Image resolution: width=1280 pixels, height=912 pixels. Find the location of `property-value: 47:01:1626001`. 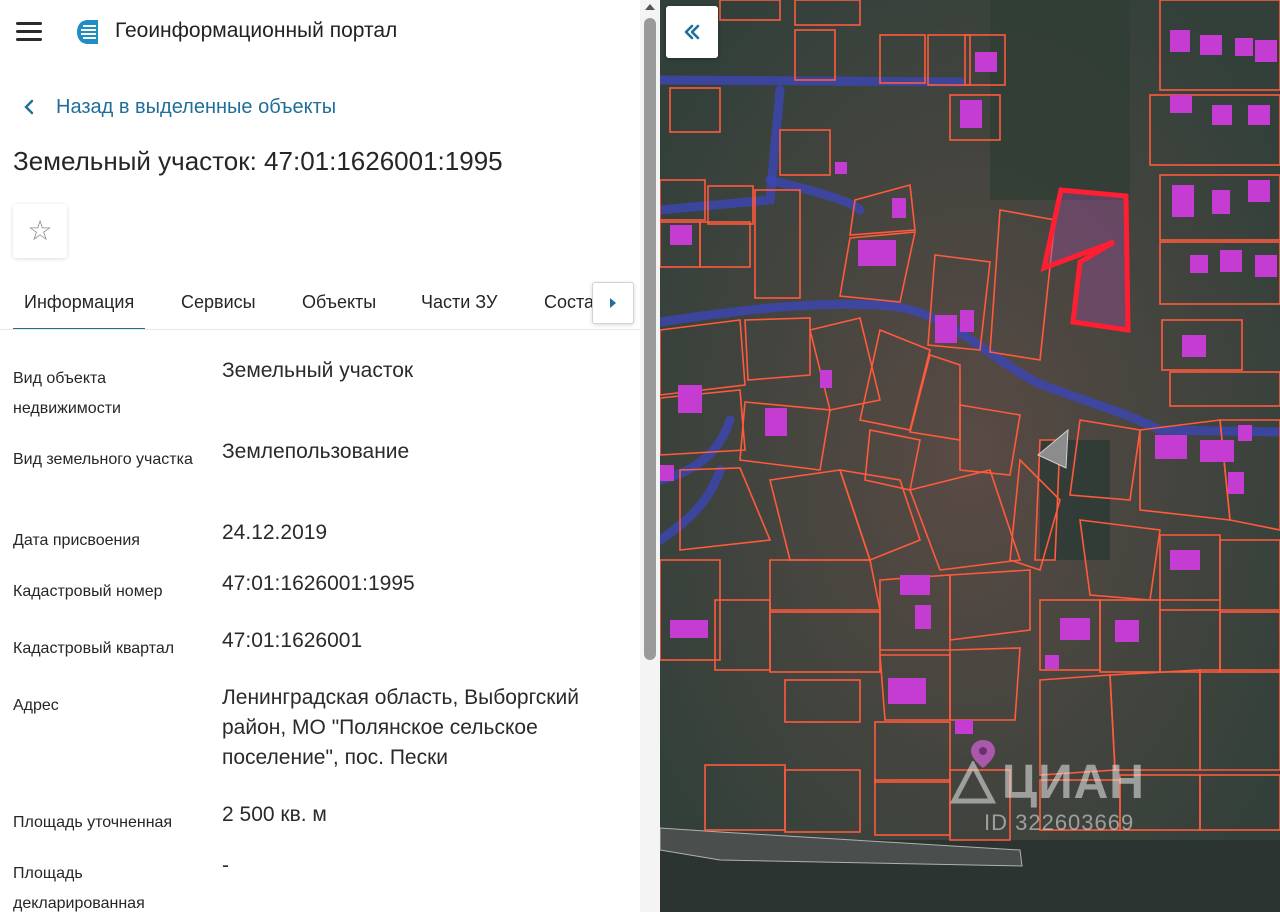

property-value: 47:01:1626001 is located at coordinates (292, 640).